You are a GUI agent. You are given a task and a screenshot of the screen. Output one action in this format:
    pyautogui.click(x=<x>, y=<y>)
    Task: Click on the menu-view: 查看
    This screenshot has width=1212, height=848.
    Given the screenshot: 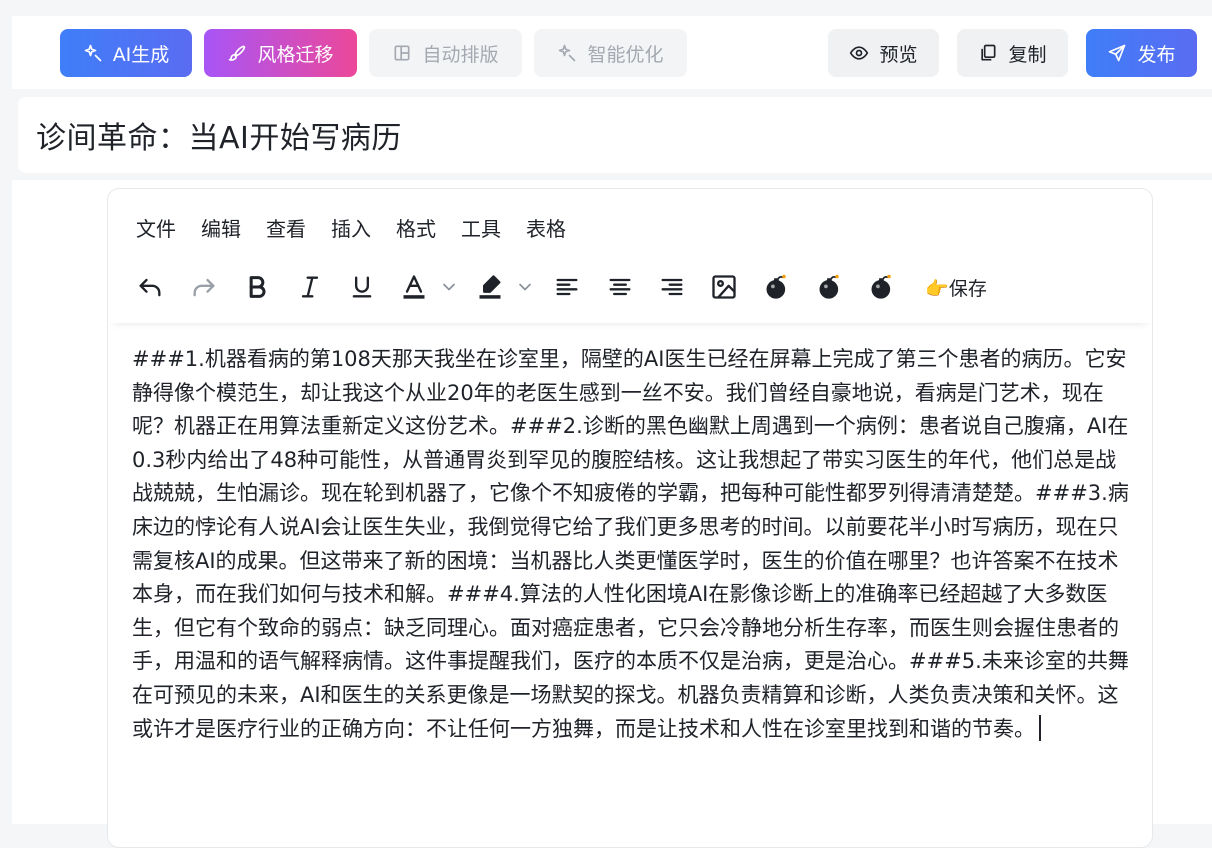 What is the action you would take?
    pyautogui.click(x=286, y=227)
    